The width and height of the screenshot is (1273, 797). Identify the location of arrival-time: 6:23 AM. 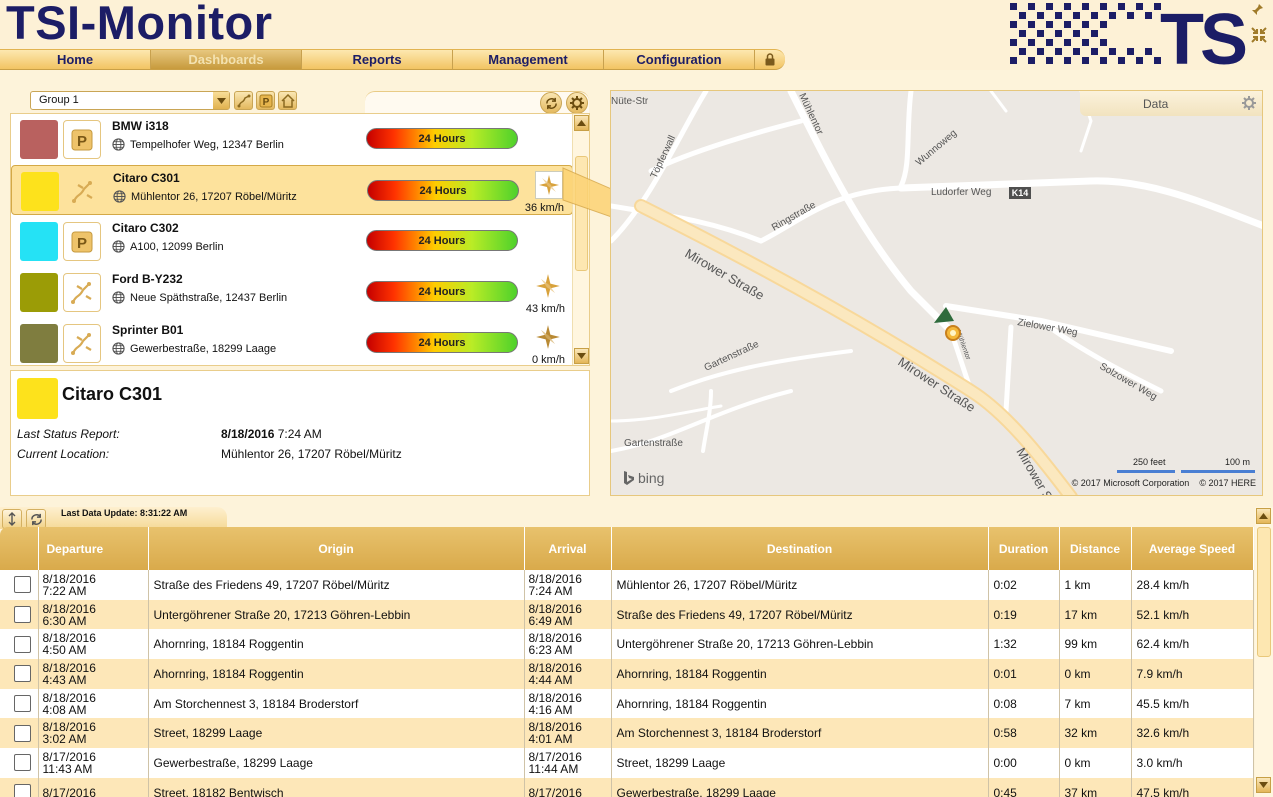
(550, 650).